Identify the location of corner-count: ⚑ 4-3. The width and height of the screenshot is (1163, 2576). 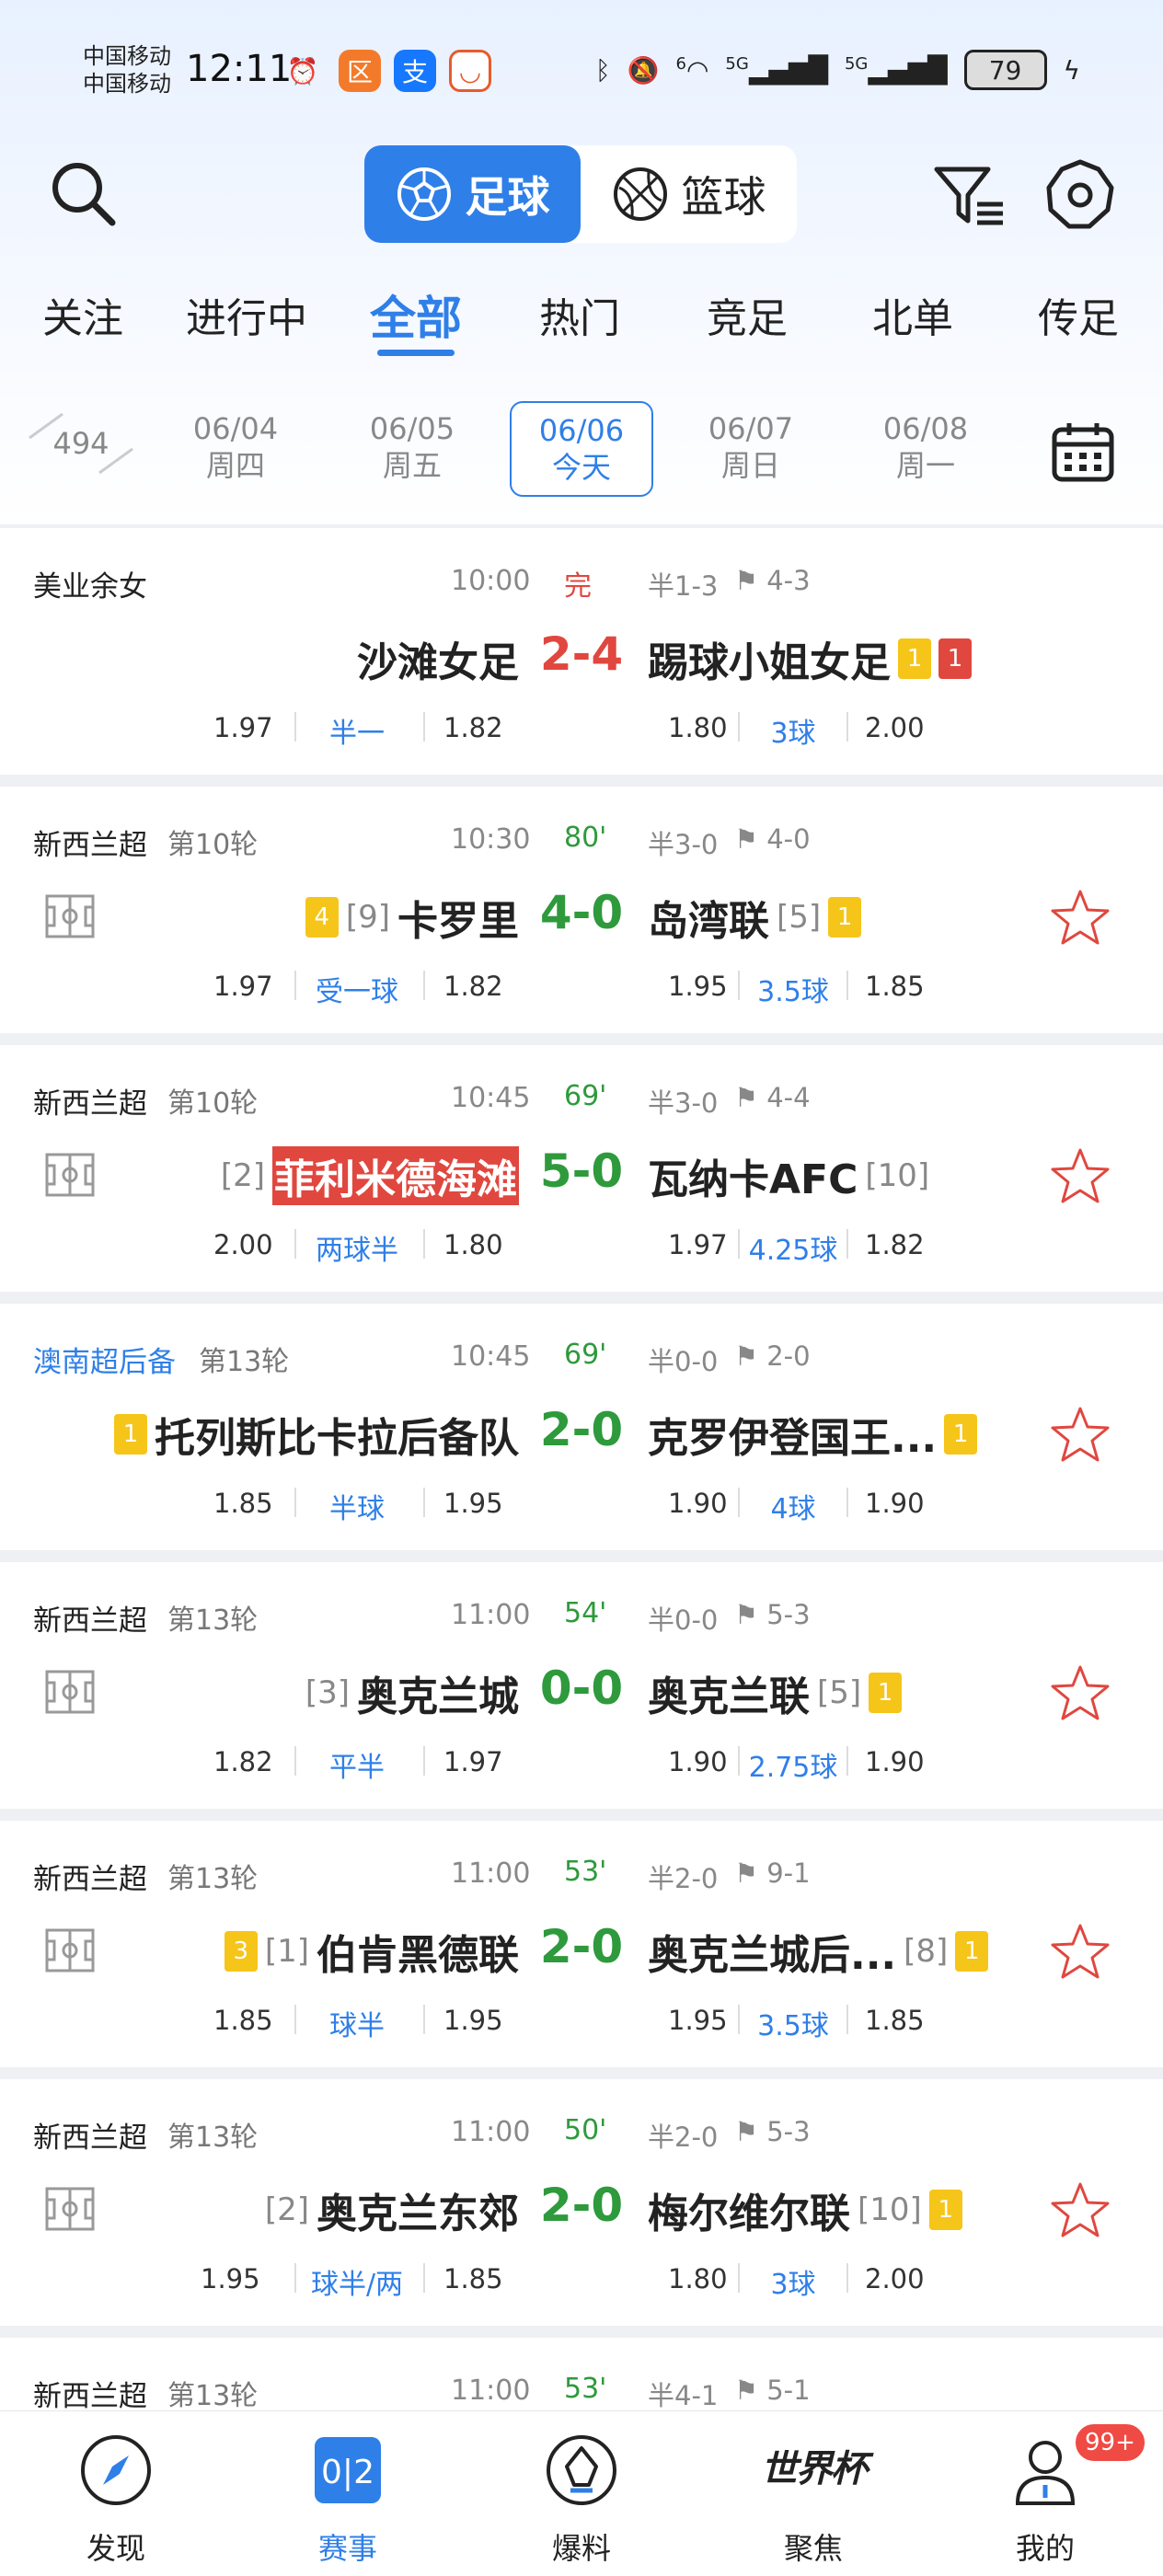
(773, 580).